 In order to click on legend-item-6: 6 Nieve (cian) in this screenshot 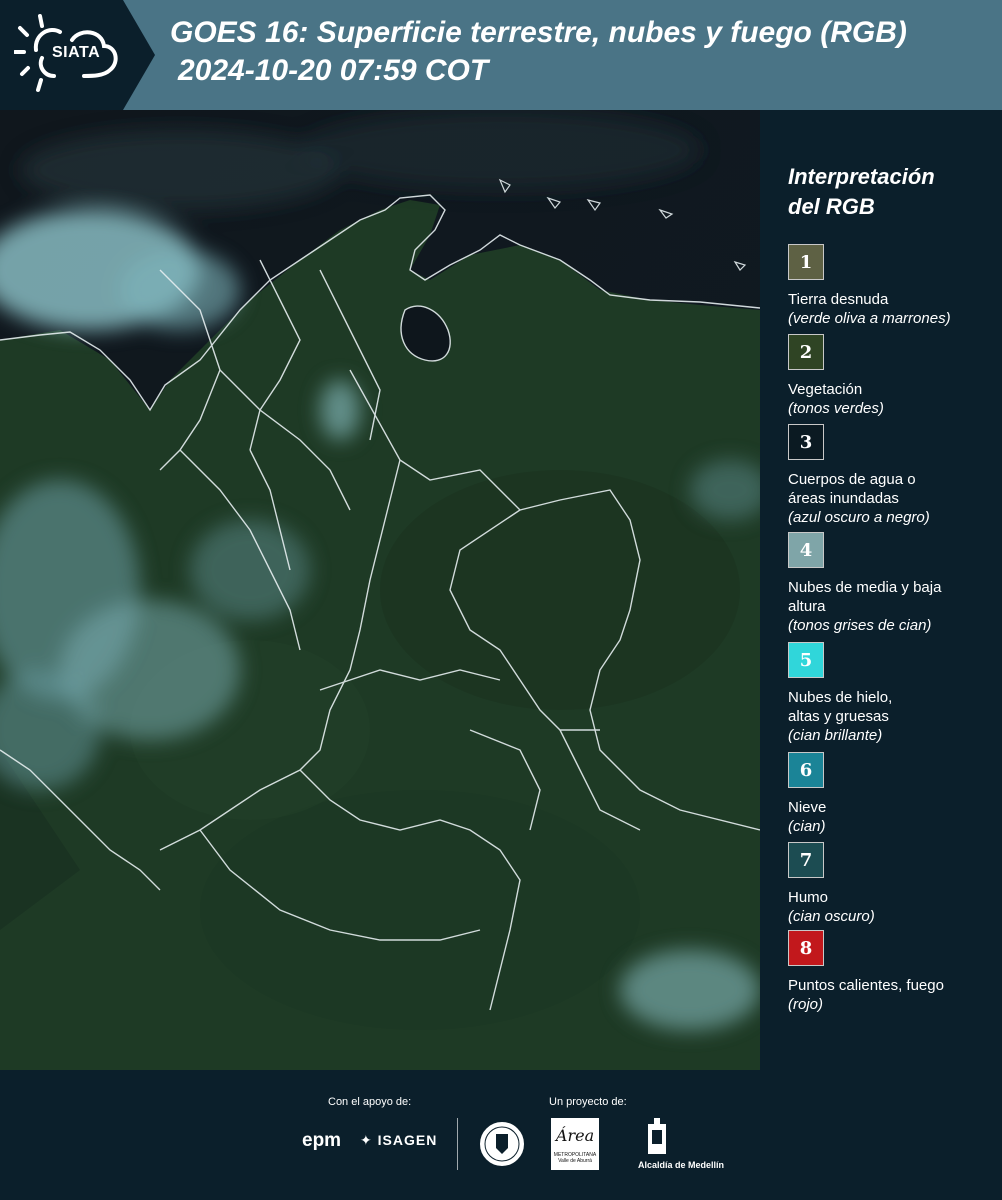, I will do `click(890, 794)`.